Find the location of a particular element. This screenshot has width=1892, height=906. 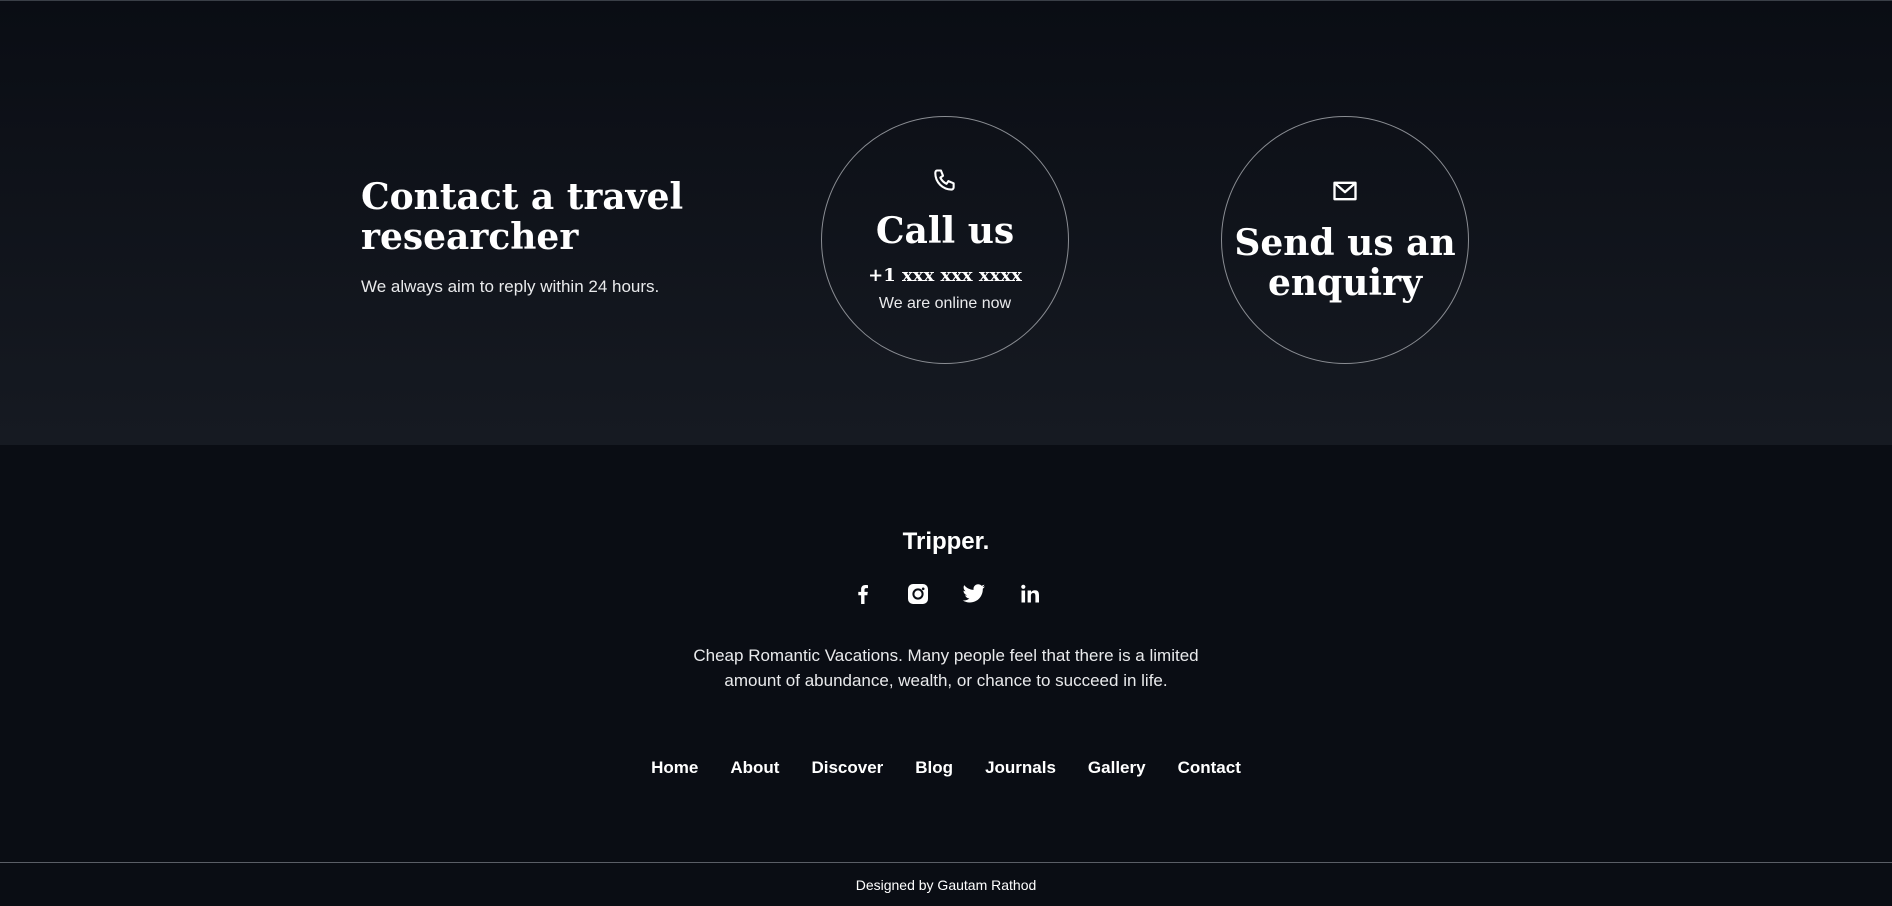

bottom-bar: Designed by Gautam Rathod is located at coordinates (946, 884).